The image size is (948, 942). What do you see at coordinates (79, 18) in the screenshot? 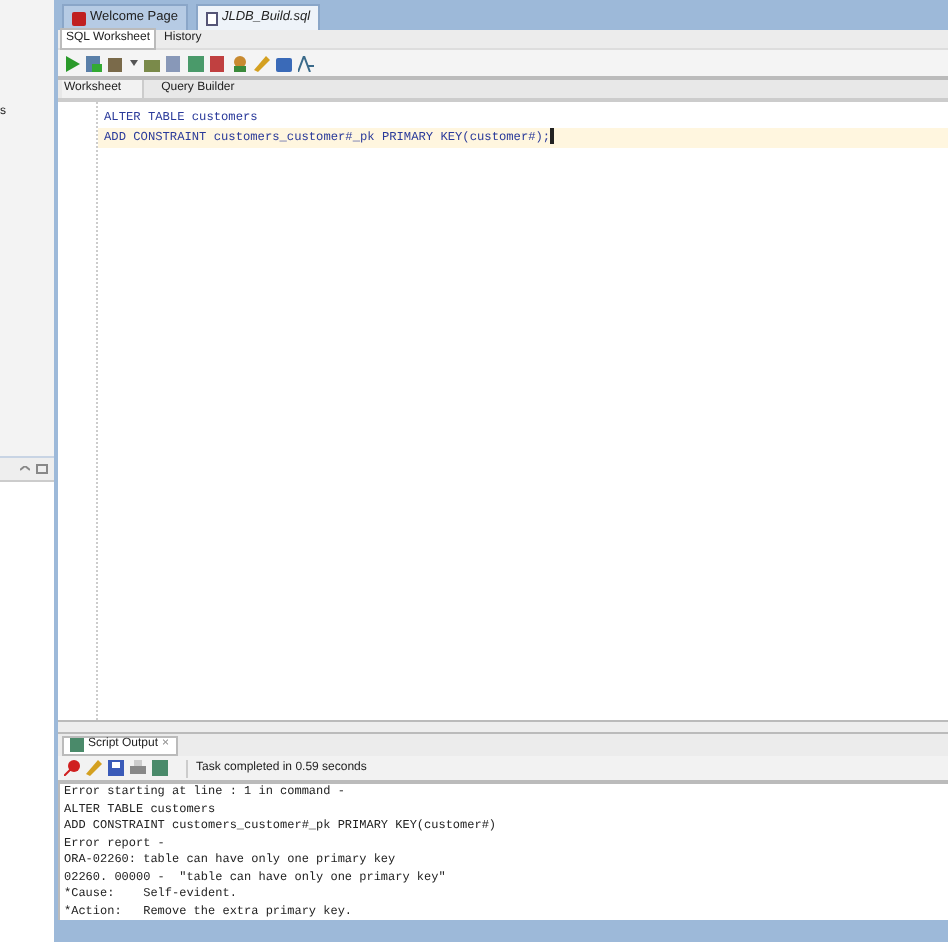
I see `app-logo-icon` at bounding box center [79, 18].